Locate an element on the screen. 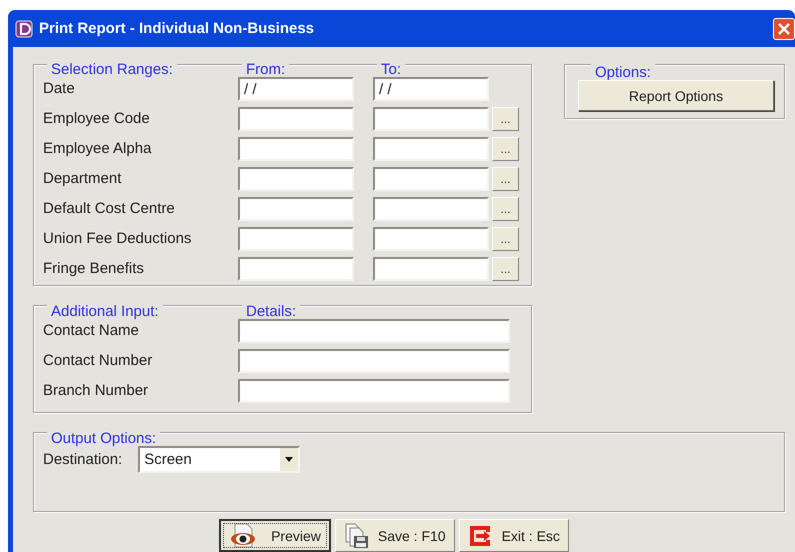 Image resolution: width=795 pixels, height=552 pixels. field-label: Union Fee Deductions is located at coordinates (117, 239).